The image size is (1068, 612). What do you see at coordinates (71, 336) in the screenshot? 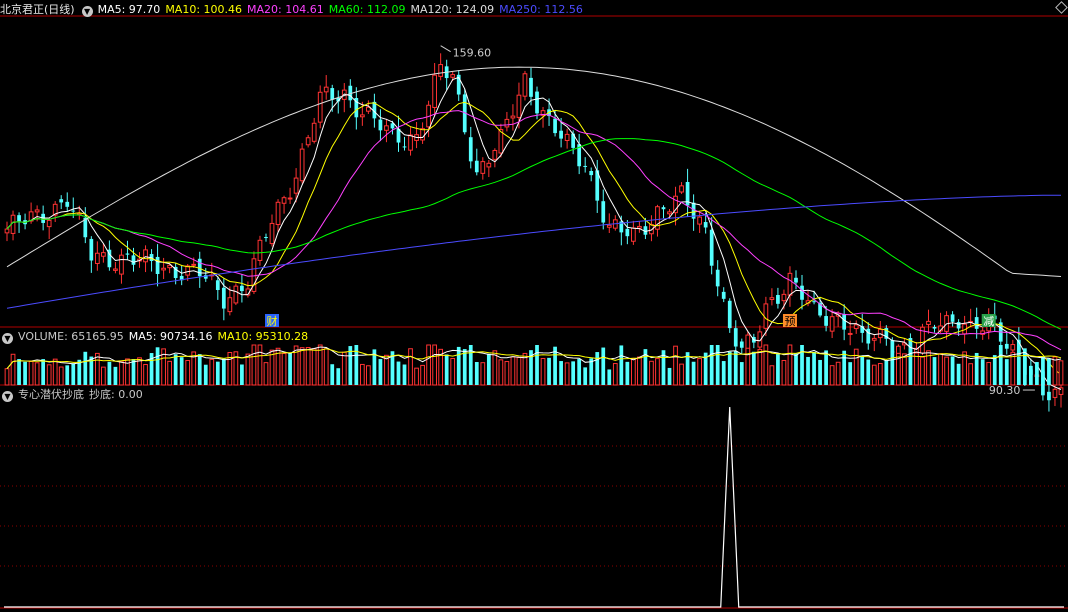
I see `volume-value: VOLUME: 65165.95` at bounding box center [71, 336].